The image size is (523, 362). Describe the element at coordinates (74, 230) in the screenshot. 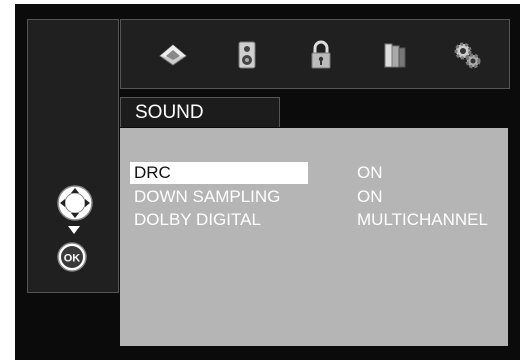

I see `down-arrow-icon` at that location.